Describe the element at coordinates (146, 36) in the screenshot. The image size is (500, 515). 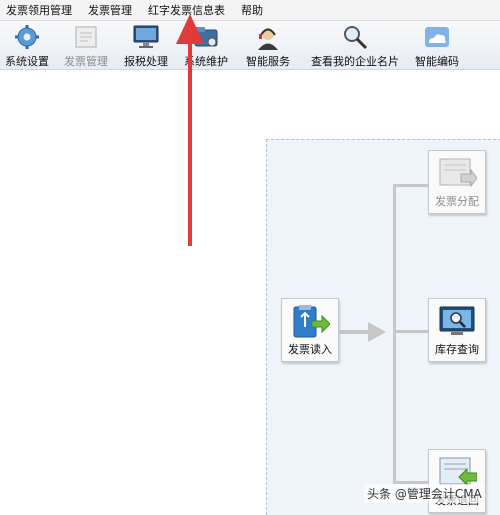
I see `monitor-icon` at that location.